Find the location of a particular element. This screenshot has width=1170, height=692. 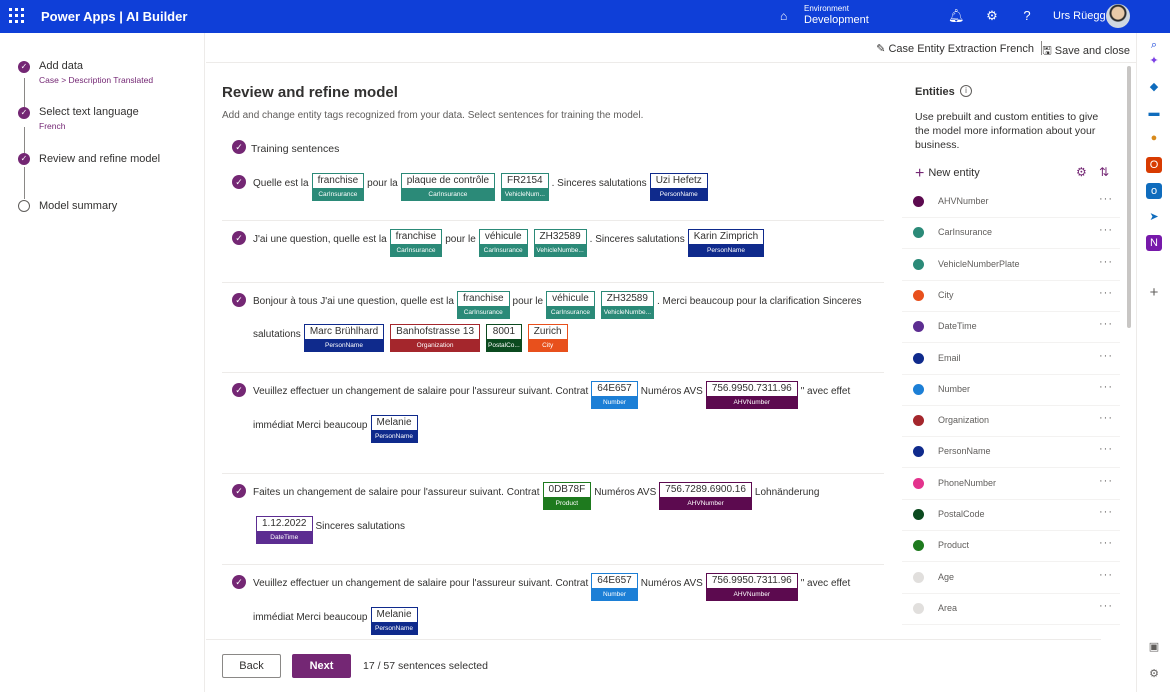

outlook-icon: o is located at coordinates (1154, 191).